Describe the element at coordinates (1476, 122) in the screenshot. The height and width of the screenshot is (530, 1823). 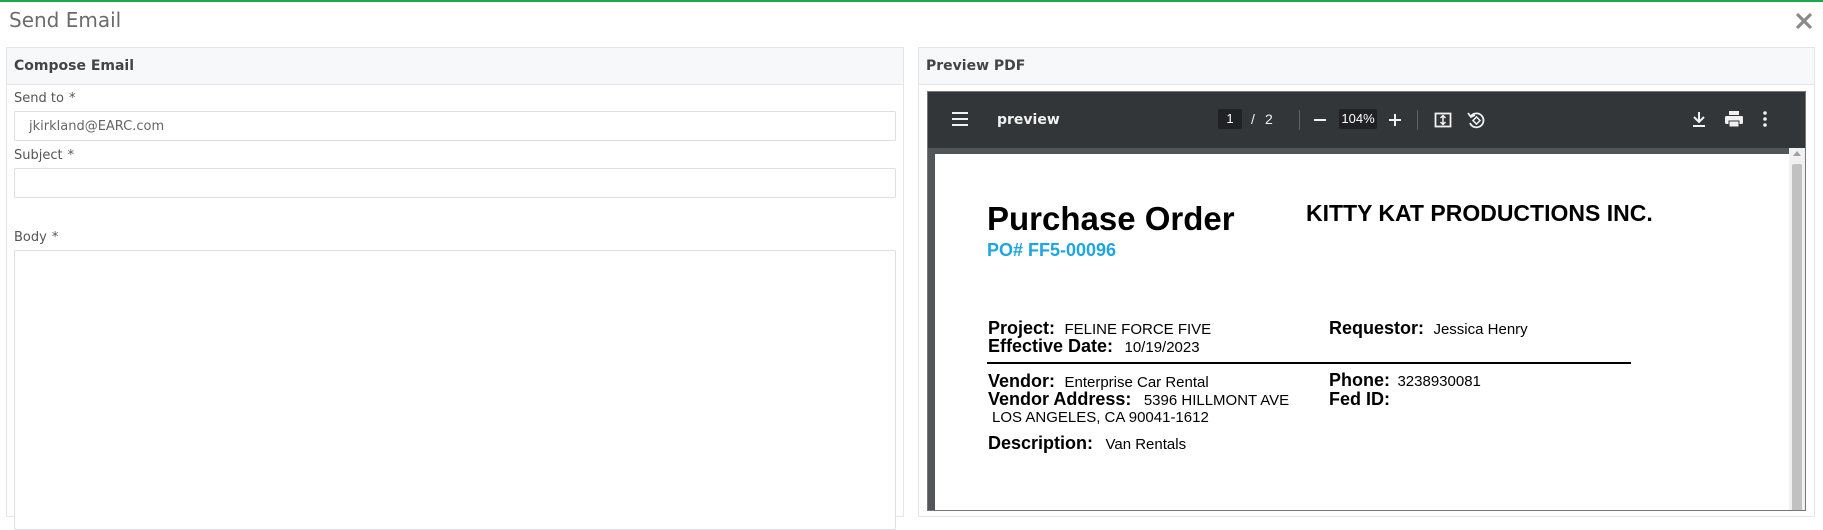
I see `rotate-icon` at that location.